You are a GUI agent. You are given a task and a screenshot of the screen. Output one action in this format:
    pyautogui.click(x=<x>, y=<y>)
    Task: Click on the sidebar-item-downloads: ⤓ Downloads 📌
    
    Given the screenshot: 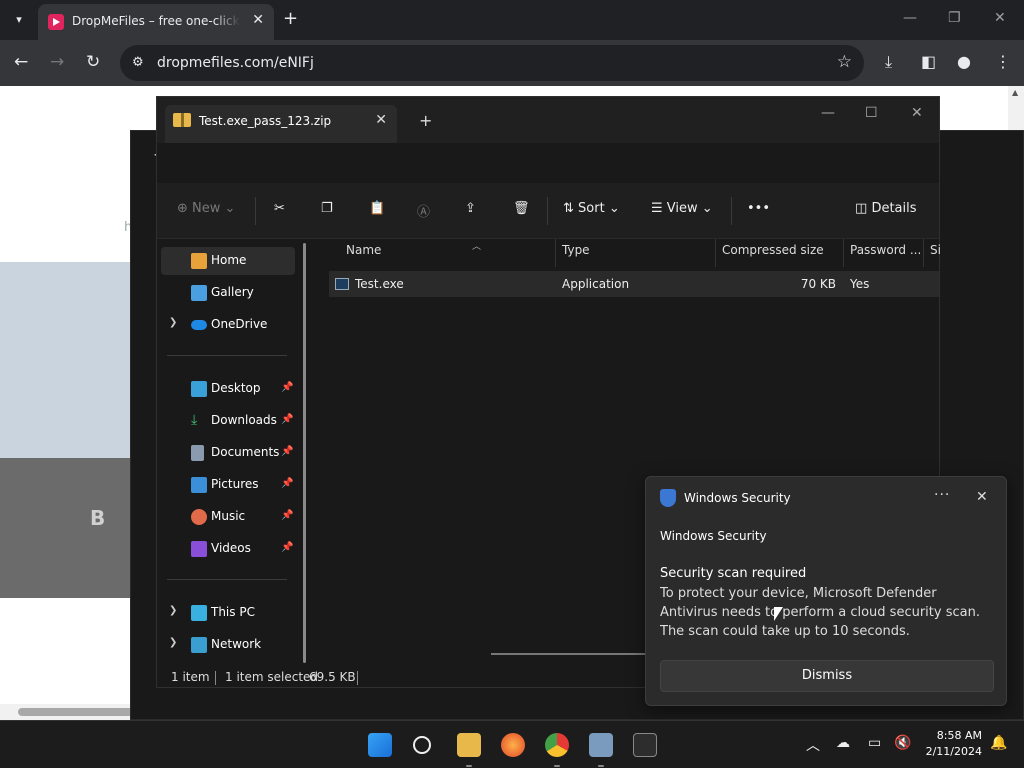 What is the action you would take?
    pyautogui.click(x=228, y=421)
    